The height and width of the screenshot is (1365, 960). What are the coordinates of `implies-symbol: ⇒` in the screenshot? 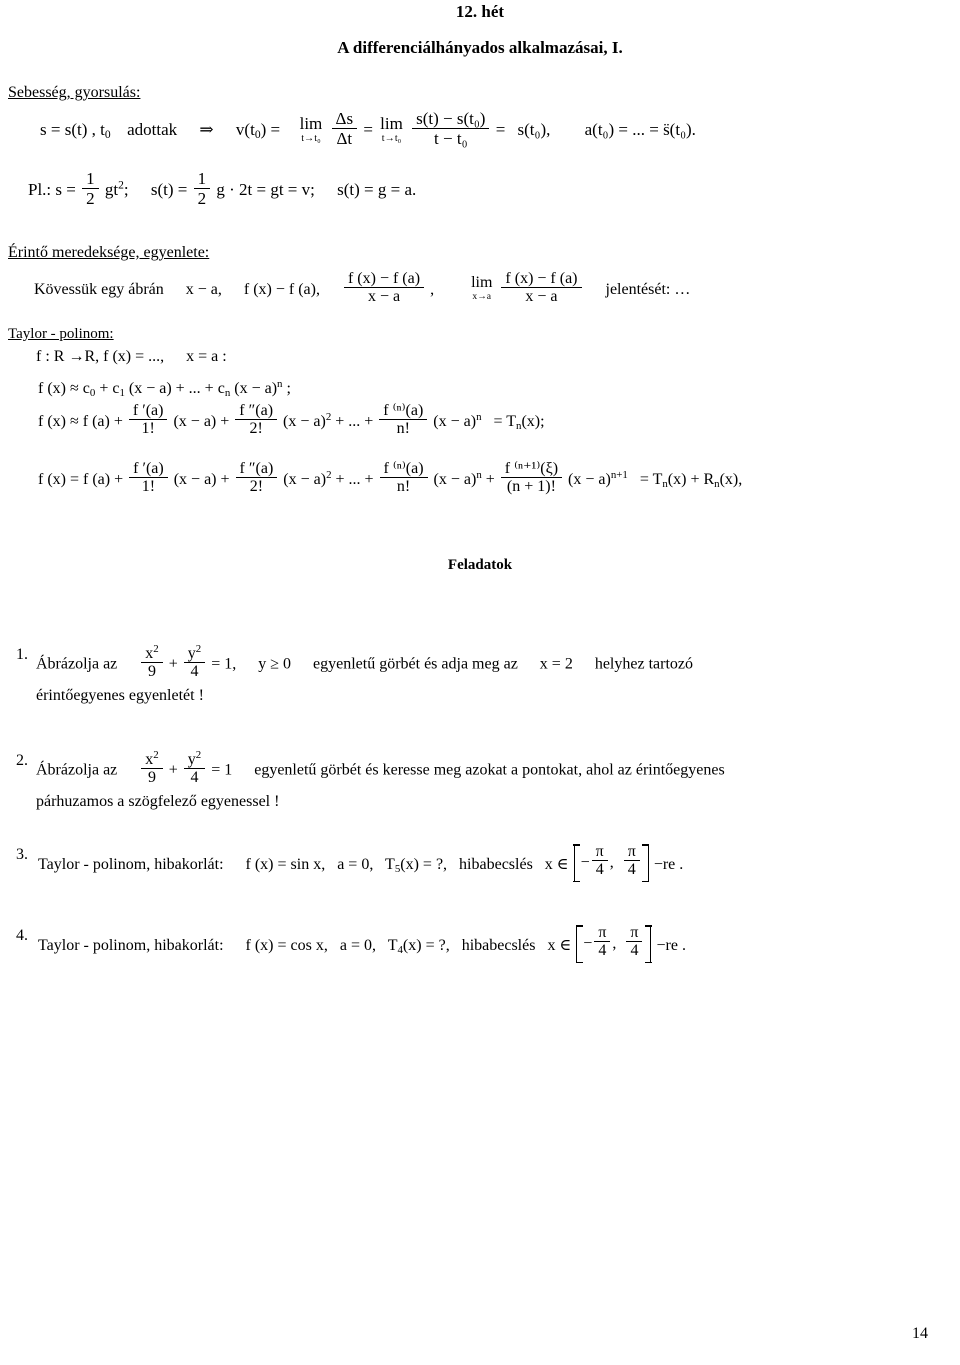 It's located at (206, 130).